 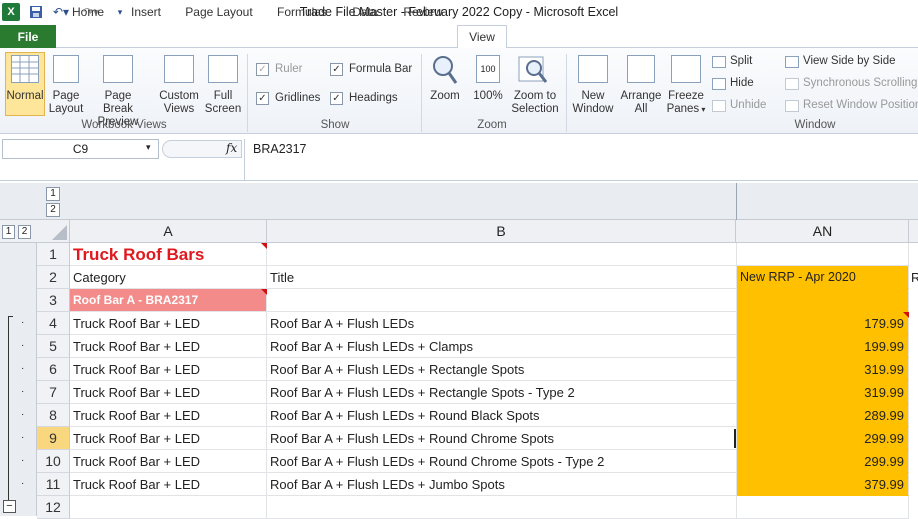 What do you see at coordinates (168, 438) in the screenshot?
I see `cell-a9: Truck Roof Bar + LED` at bounding box center [168, 438].